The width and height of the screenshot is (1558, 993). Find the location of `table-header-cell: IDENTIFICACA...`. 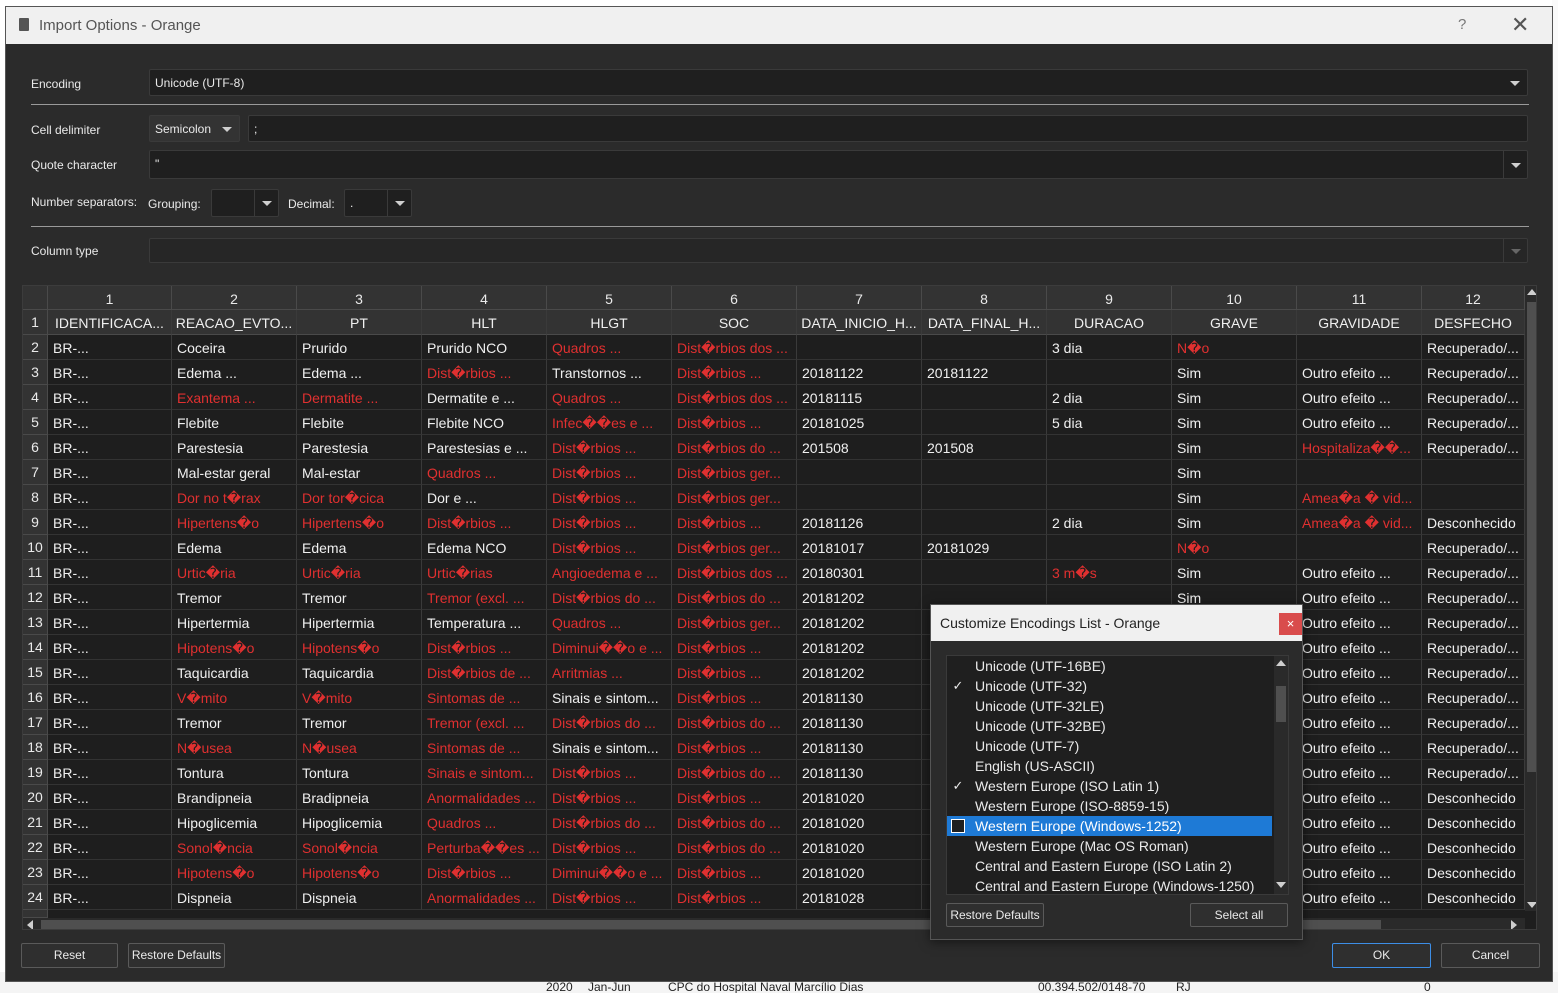

table-header-cell: IDENTIFICACA... is located at coordinates (110, 322).